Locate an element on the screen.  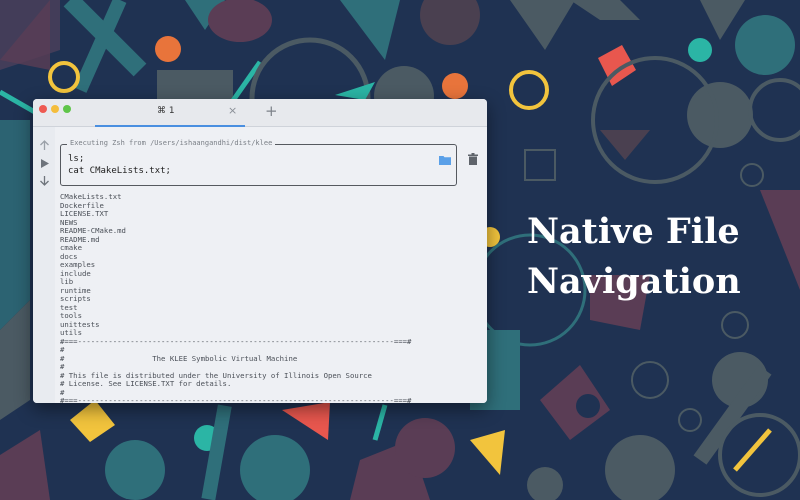
window-close-button is located at coordinates (43, 109).